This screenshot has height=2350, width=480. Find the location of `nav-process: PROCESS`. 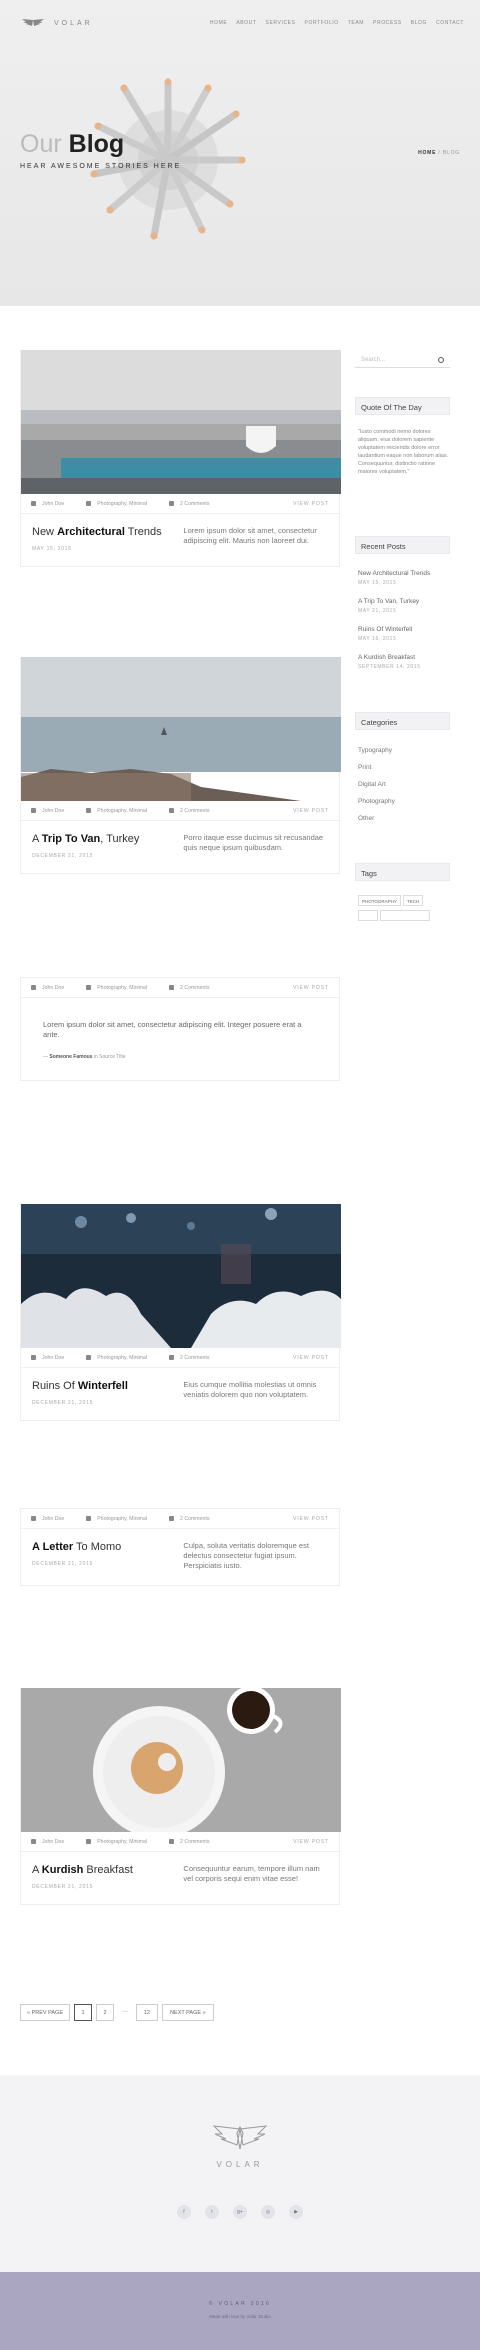

nav-process: PROCESS is located at coordinates (387, 23).